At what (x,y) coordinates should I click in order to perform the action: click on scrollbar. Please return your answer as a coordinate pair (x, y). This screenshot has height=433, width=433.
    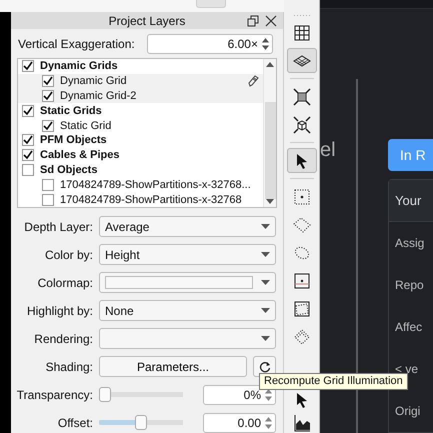
    Looking at the image, I should click on (269, 133).